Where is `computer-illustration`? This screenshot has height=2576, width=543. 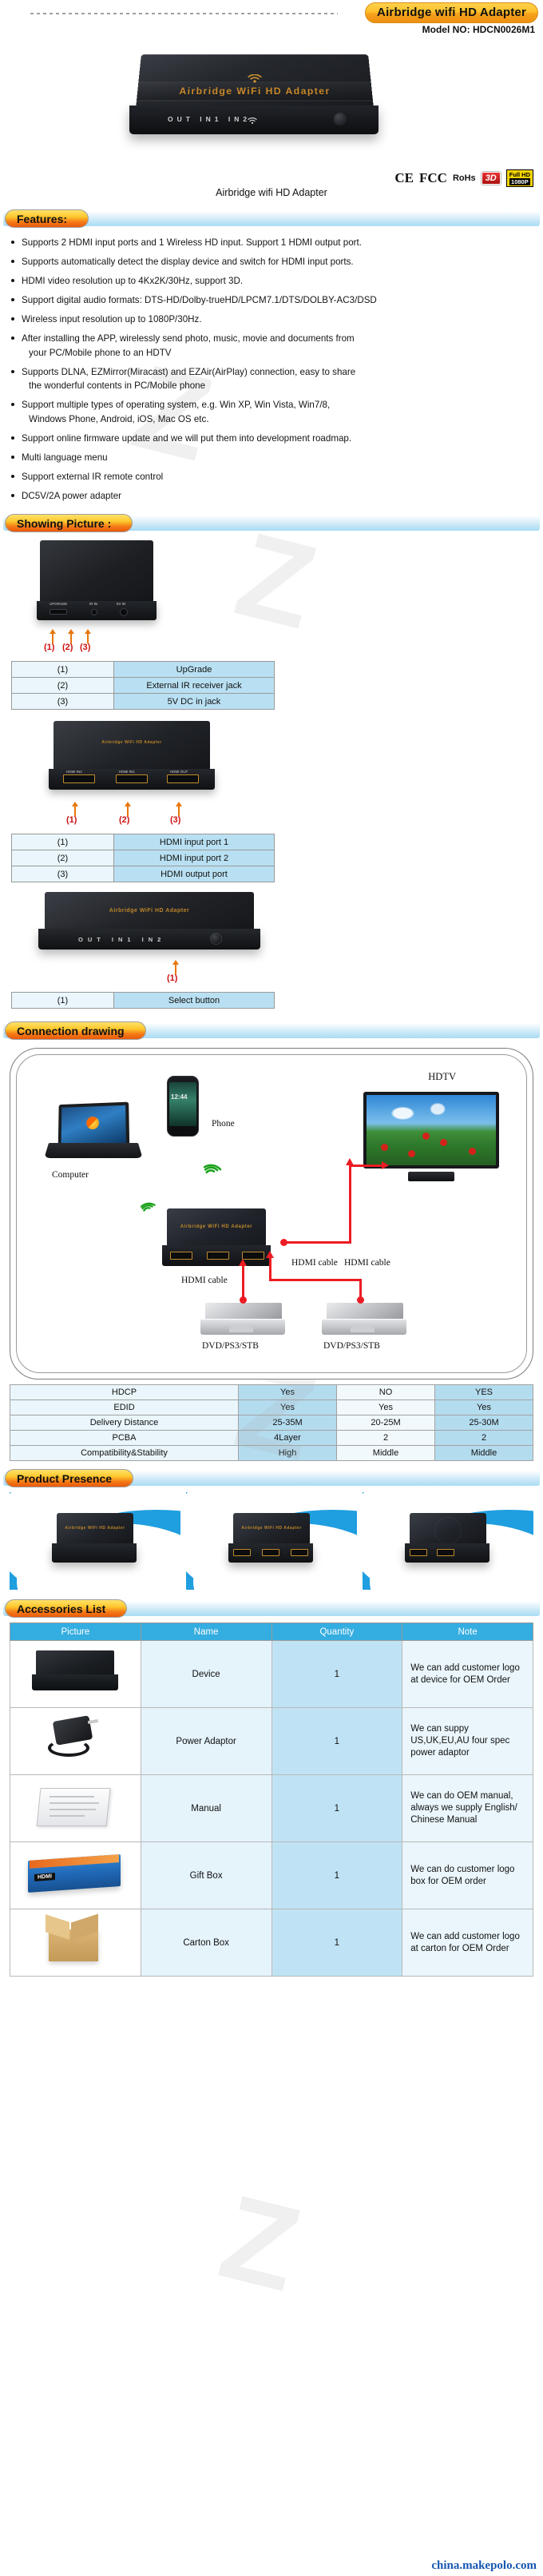
computer-illustration is located at coordinates (93, 1133).